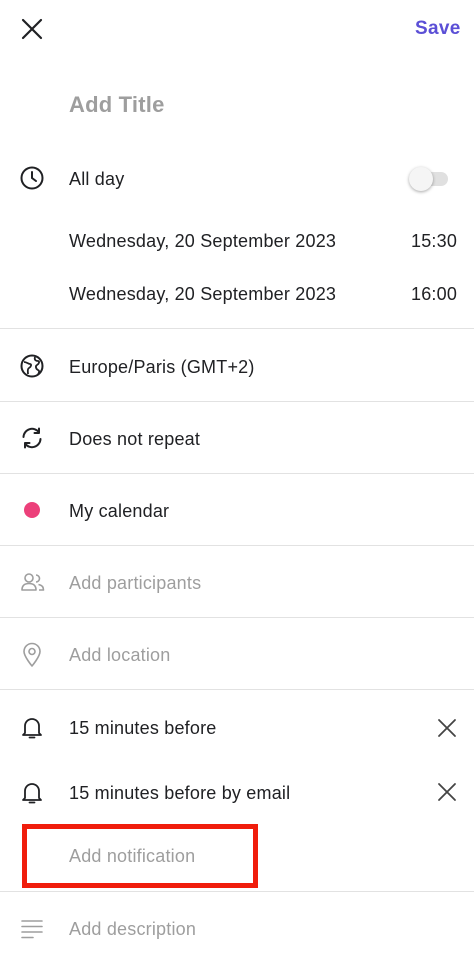 The image size is (474, 955). I want to click on calendar-color-dot, so click(32, 510).